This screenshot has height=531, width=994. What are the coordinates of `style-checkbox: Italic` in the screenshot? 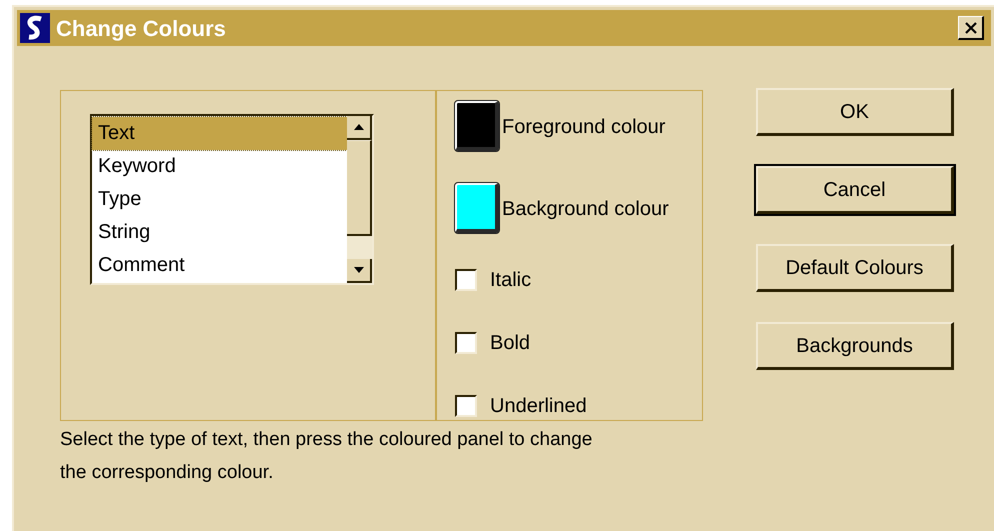 It's located at (578, 280).